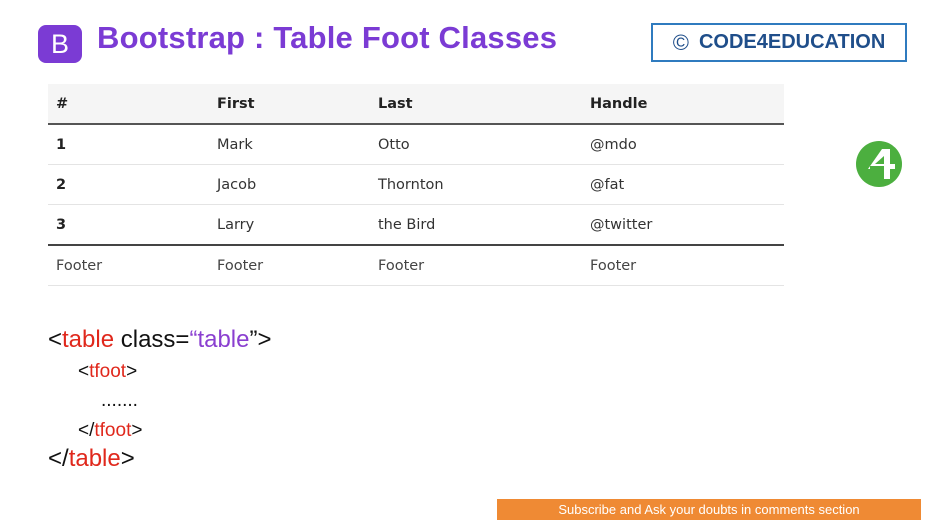  What do you see at coordinates (683, 225) in the screenshot?
I see `row-handle: @twitter` at bounding box center [683, 225].